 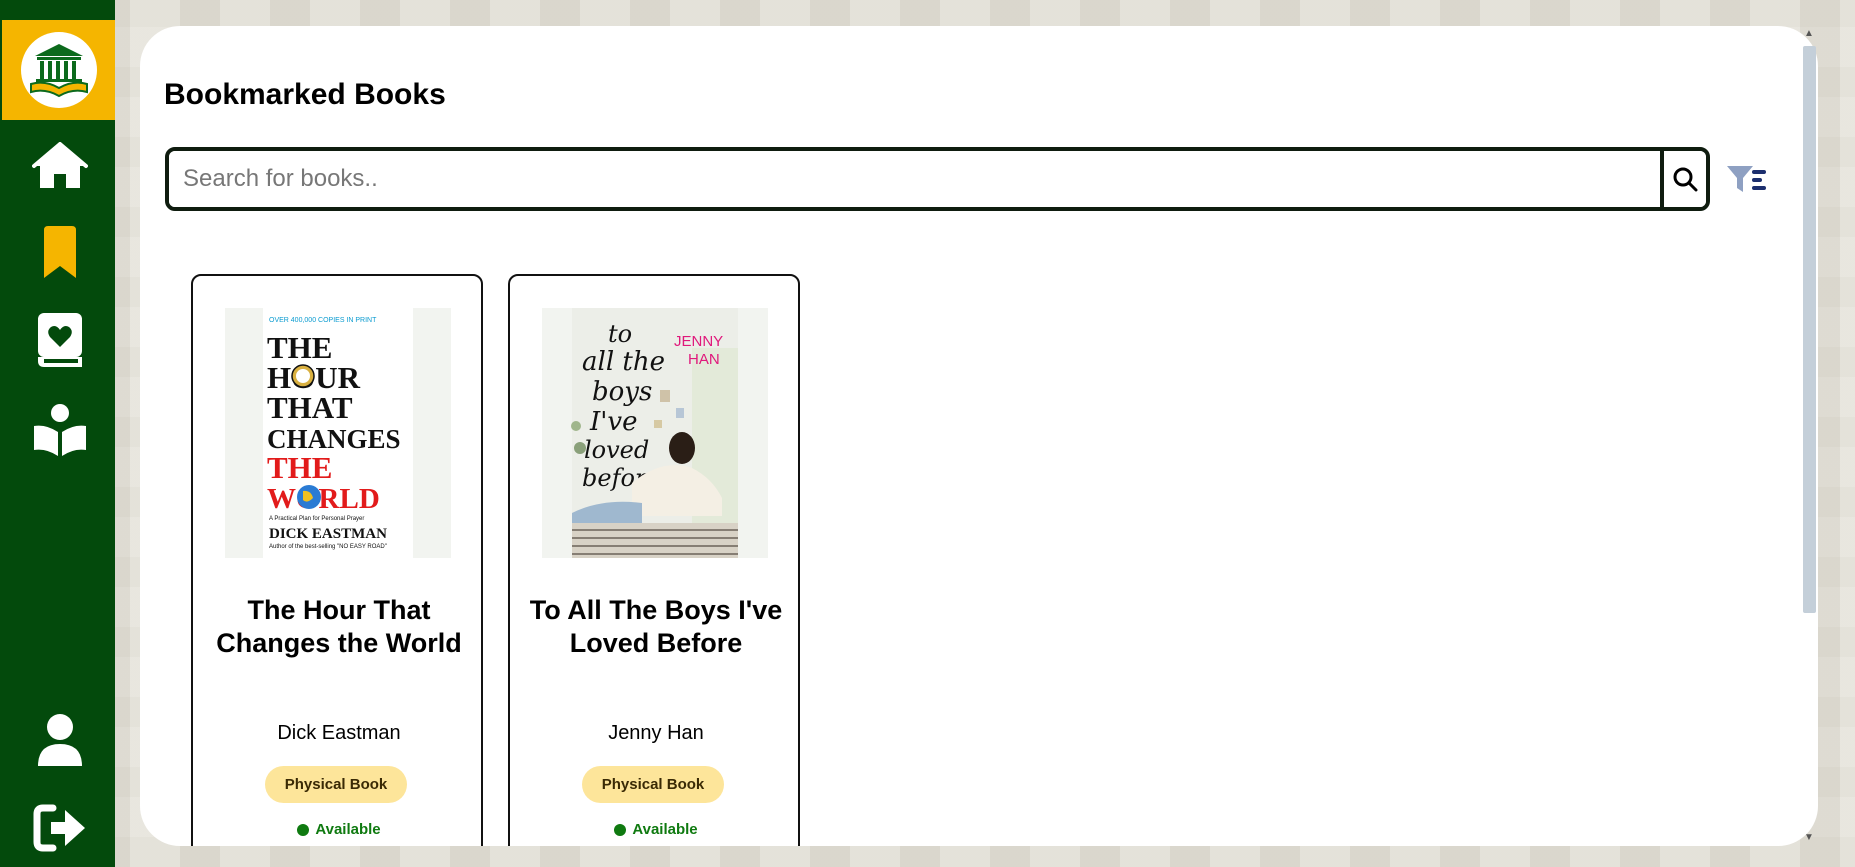 I want to click on library-book-logo-icon, so click(x=58, y=70).